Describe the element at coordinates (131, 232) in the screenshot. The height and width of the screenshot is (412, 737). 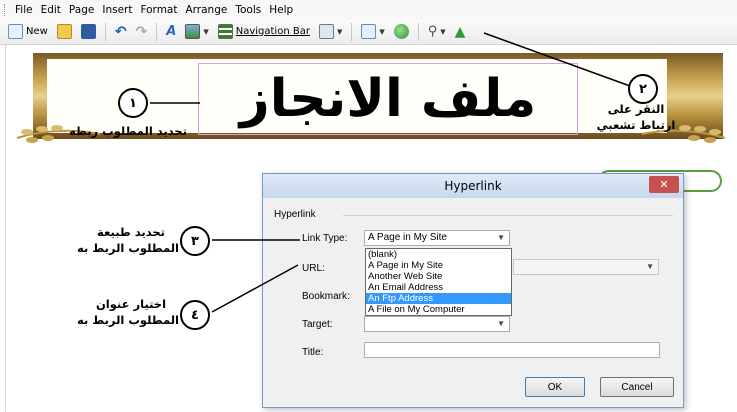
I see `annotation-3-line1: تحديد طبيعة` at that location.